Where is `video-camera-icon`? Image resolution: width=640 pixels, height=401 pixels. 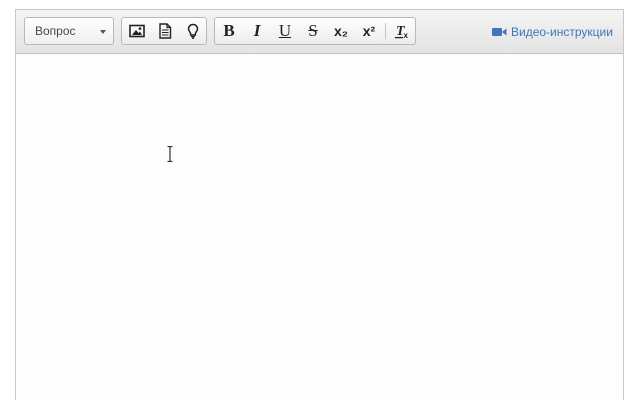 video-camera-icon is located at coordinates (499, 32).